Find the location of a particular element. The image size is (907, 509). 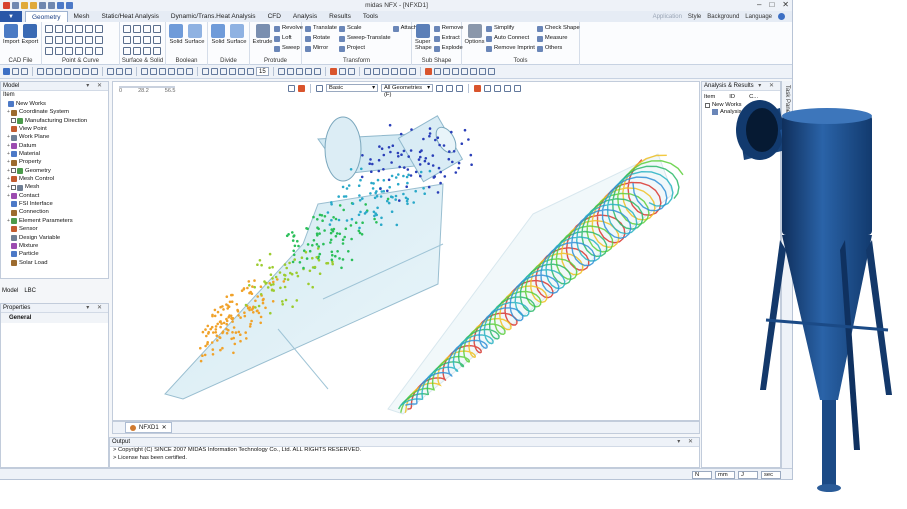

tab-mesh: Mesh is located at coordinates (82, 16).